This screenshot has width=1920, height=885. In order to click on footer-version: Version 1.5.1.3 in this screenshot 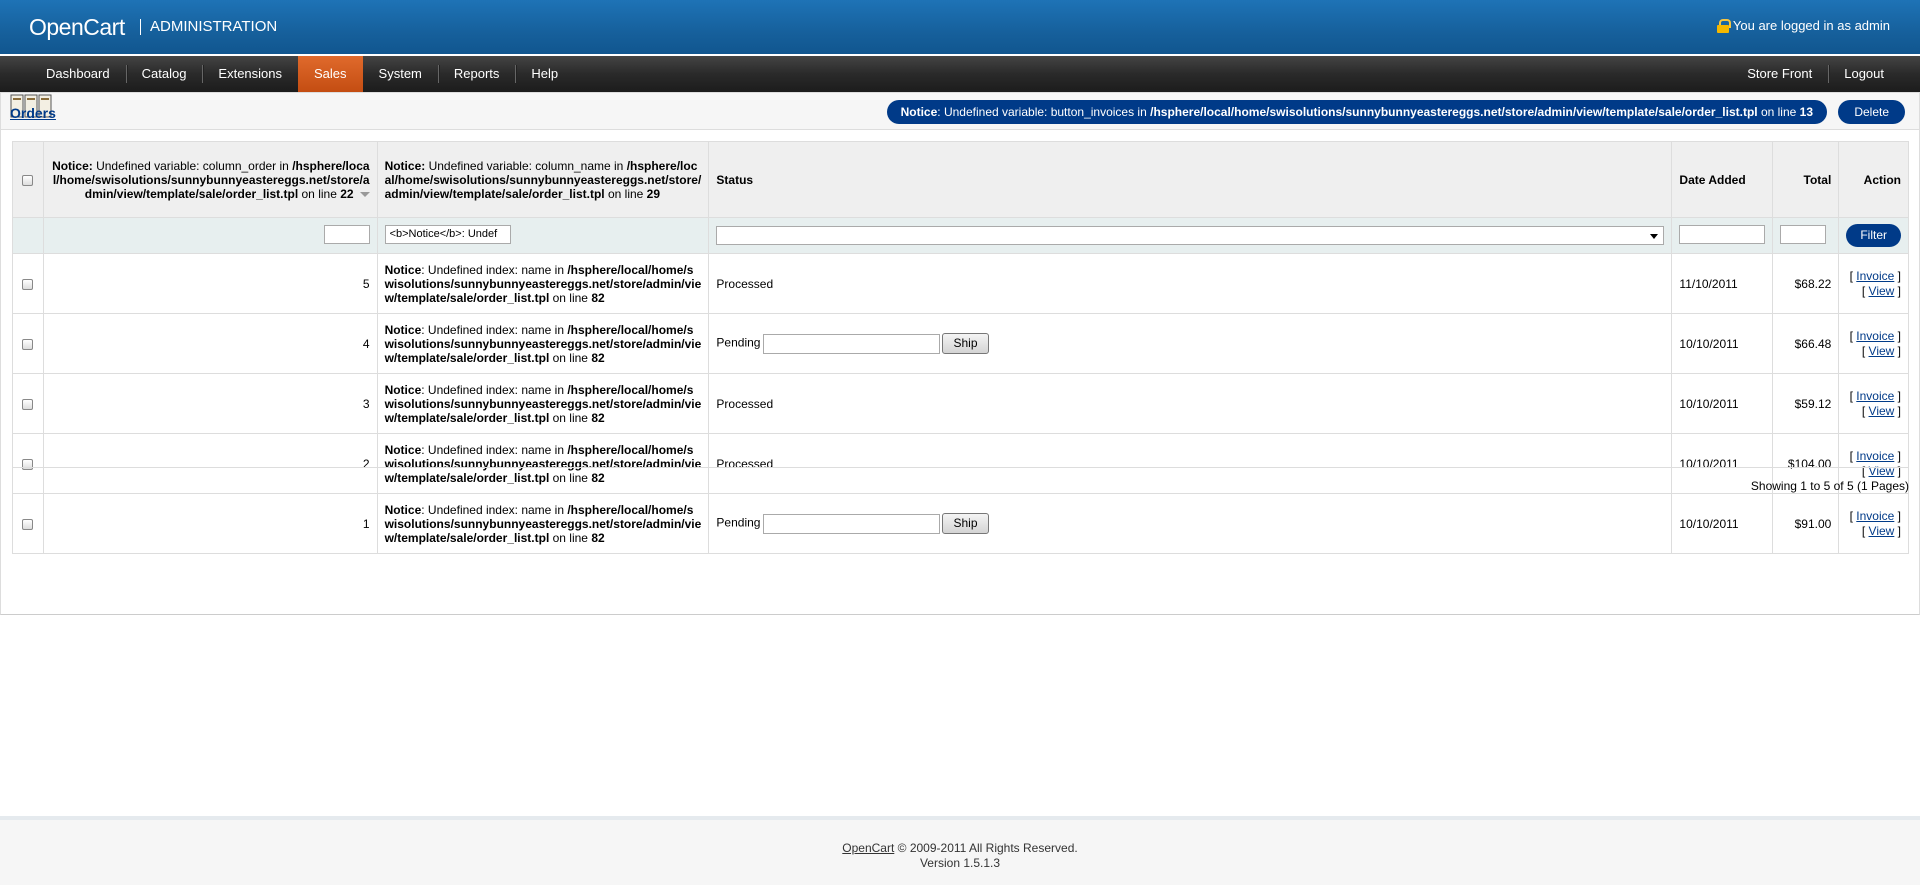, I will do `click(960, 863)`.